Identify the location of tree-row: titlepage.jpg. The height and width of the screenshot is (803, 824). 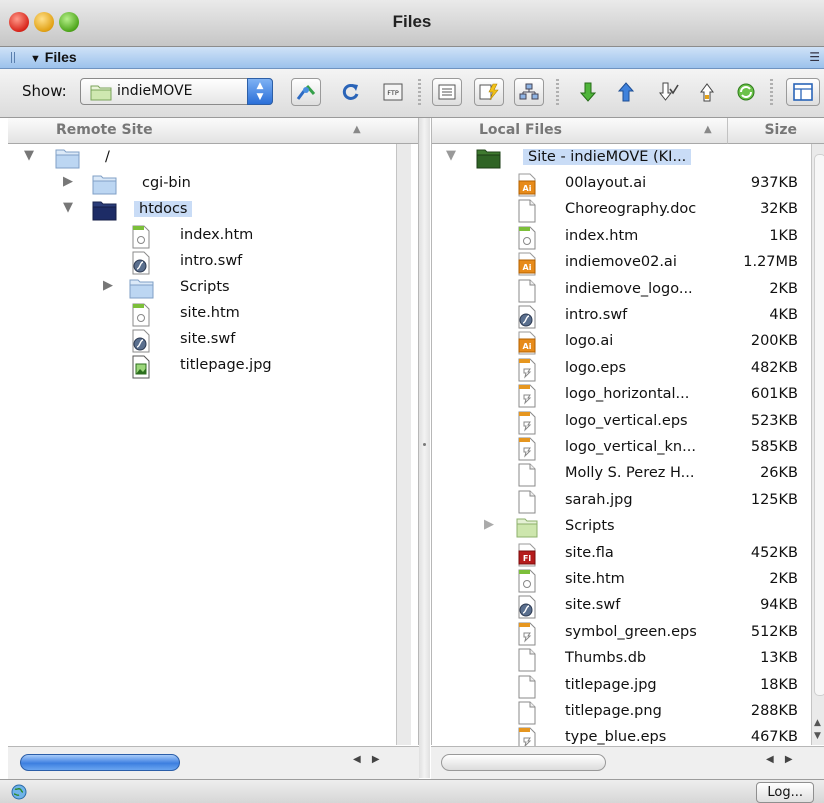
(202, 367).